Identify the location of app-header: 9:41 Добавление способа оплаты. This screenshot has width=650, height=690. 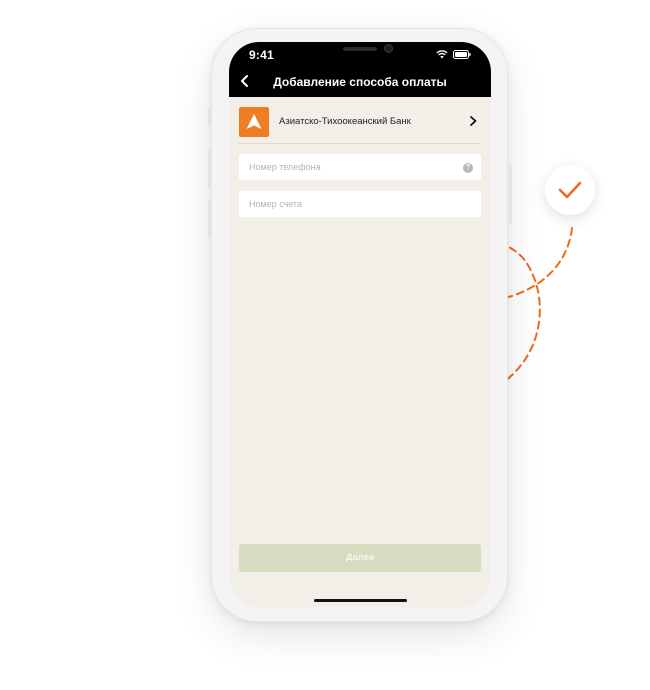
(360, 69).